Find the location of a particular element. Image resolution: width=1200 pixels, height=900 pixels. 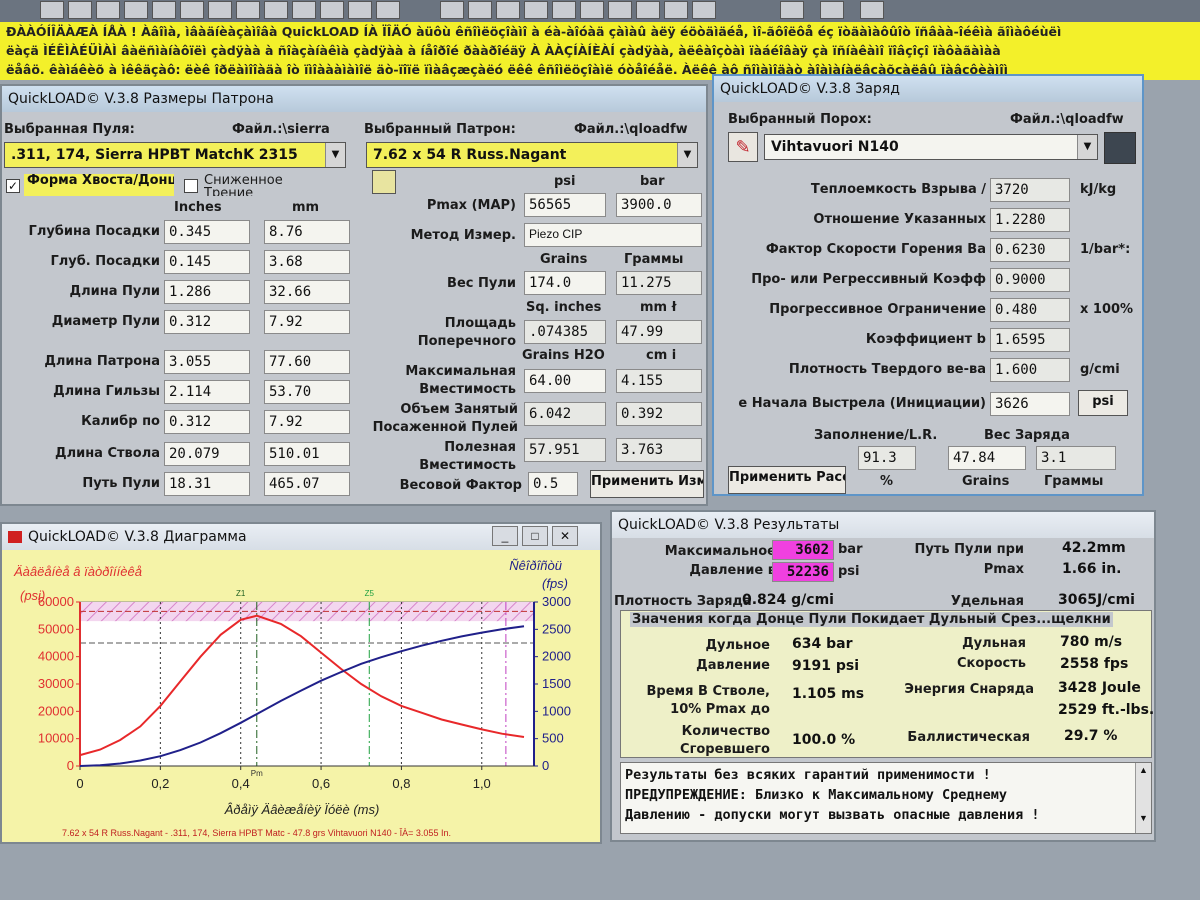

powder-icon: ✎ is located at coordinates (743, 147).